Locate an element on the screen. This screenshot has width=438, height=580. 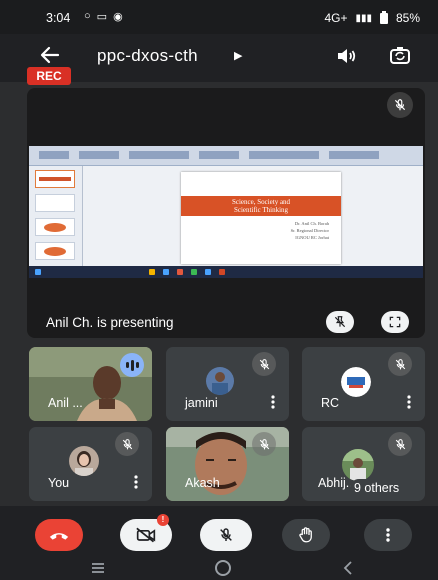
fullscreen-icon is located at coordinates (395, 322).